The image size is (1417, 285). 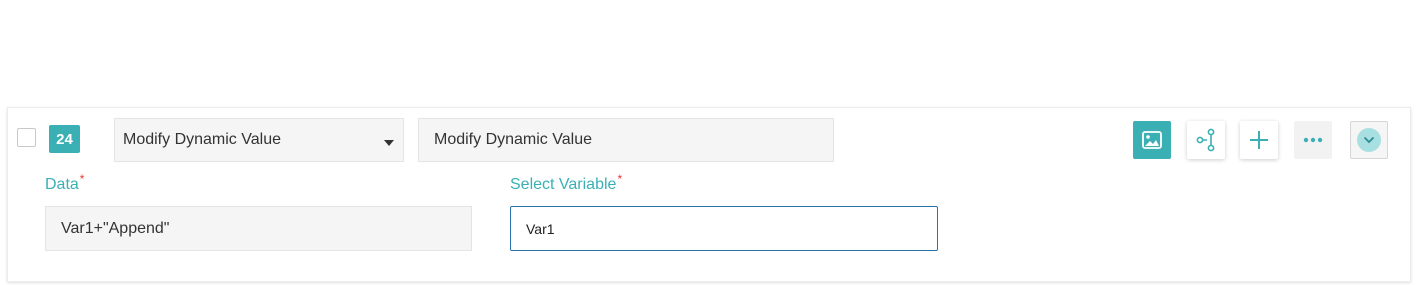 What do you see at coordinates (389, 143) in the screenshot?
I see `caret-down-icon` at bounding box center [389, 143].